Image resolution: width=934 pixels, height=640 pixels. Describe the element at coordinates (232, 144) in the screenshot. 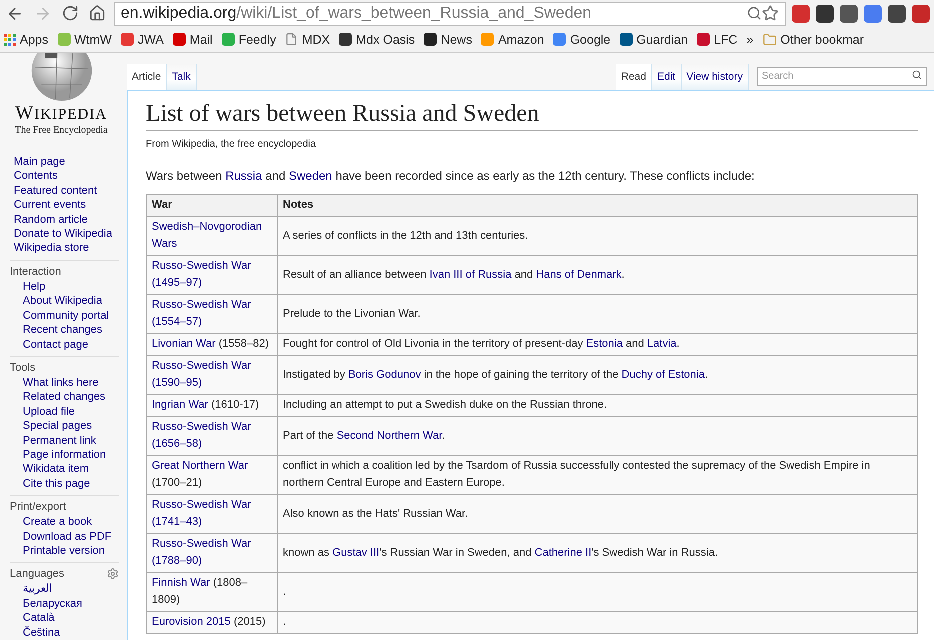

I see `article-tagline: From Wikipedia, the free encyclopedia` at that location.